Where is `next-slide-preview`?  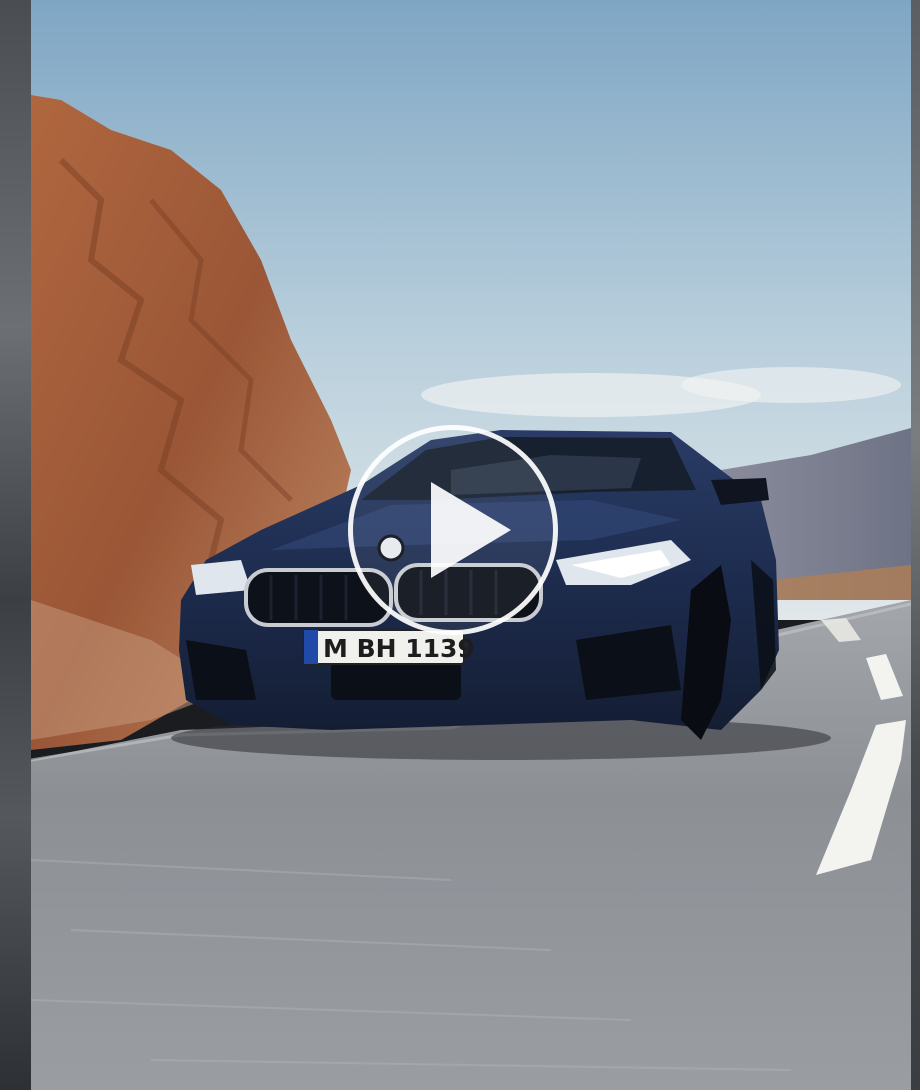 next-slide-preview is located at coordinates (915, 545).